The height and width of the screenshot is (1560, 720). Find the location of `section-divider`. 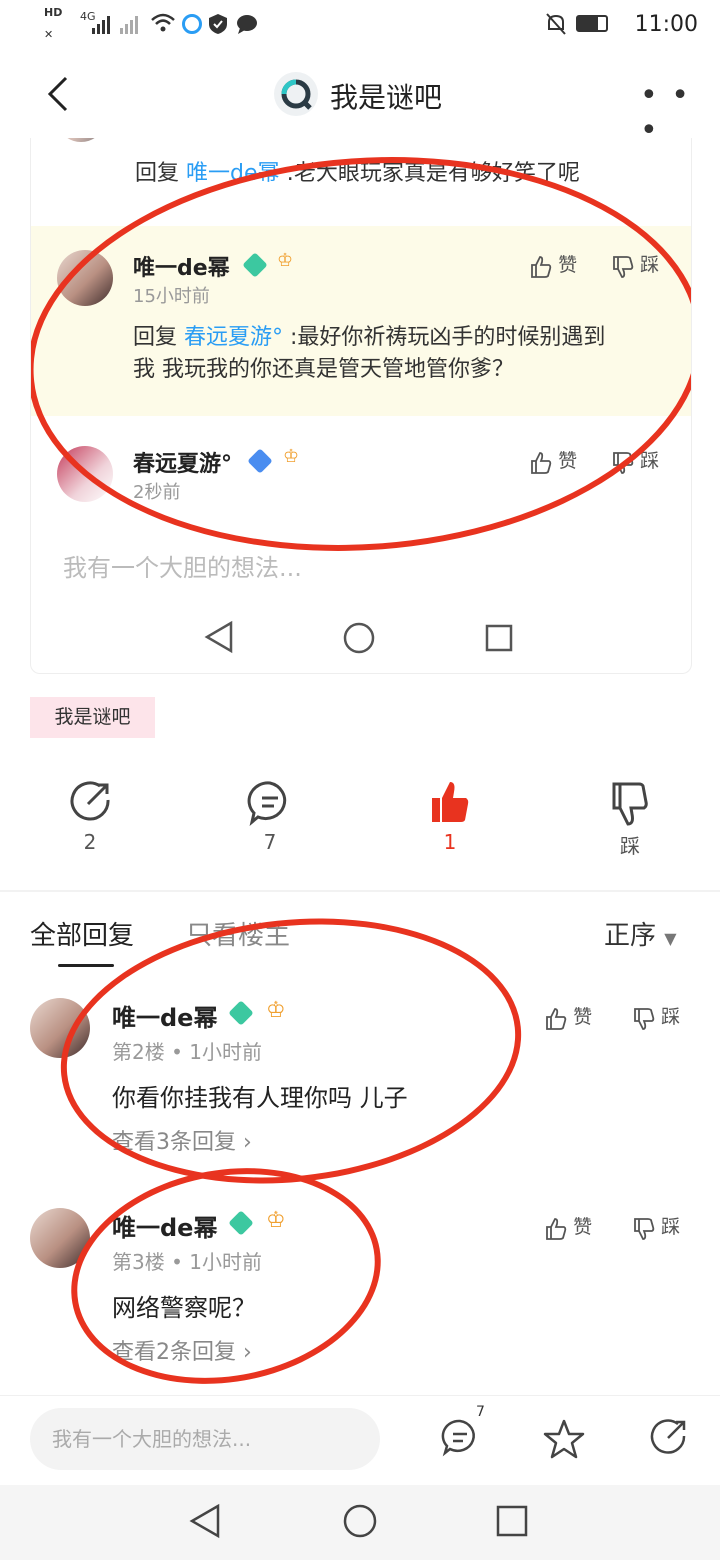

section-divider is located at coordinates (360, 891).